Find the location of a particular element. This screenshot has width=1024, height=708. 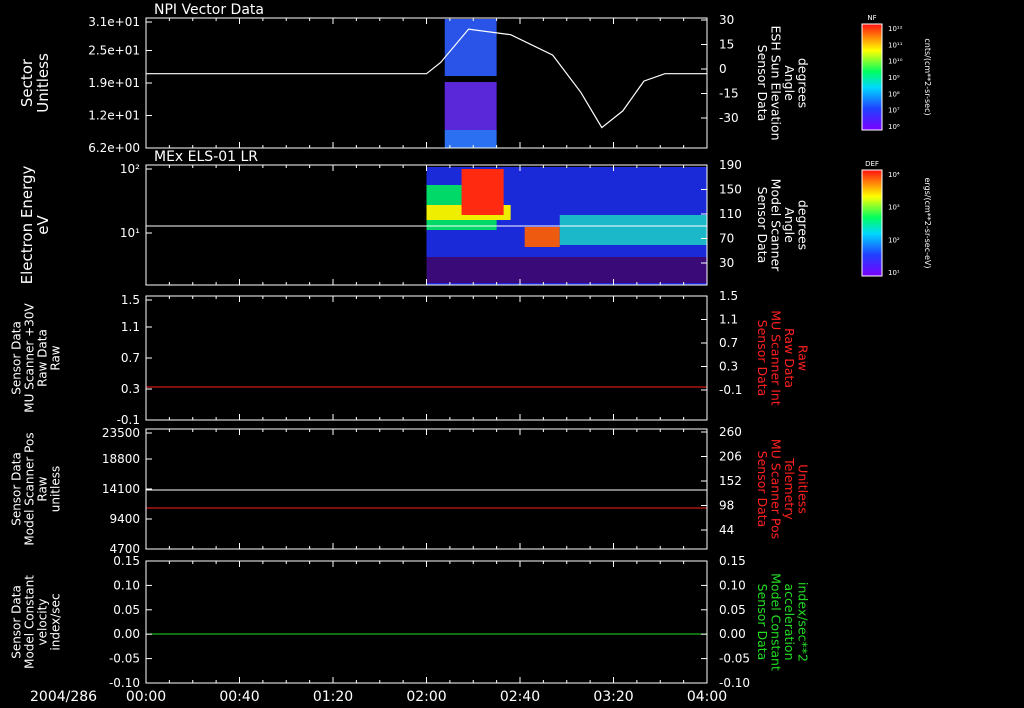

right-axis-label: Raw Data is located at coordinates (789, 358).